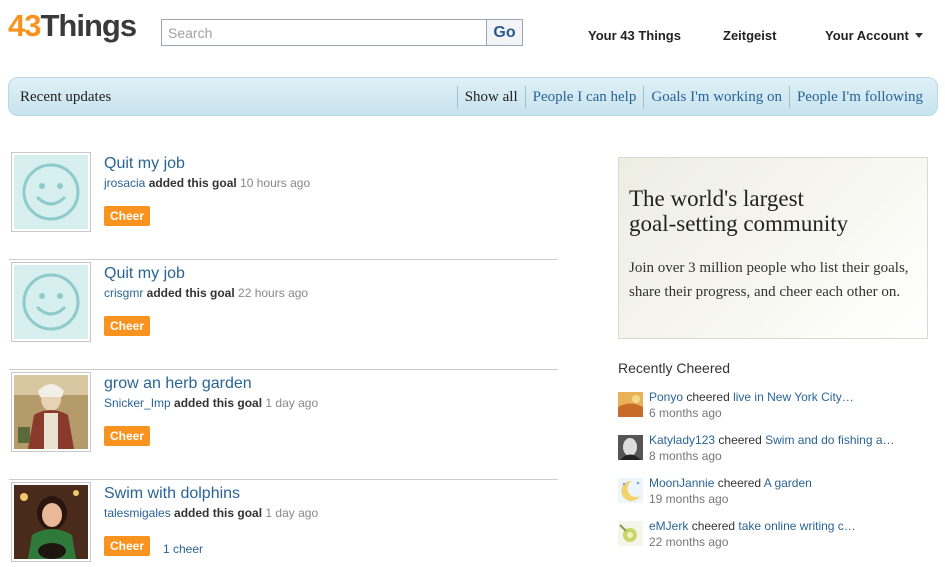 The width and height of the screenshot is (945, 567). I want to click on search-input, so click(324, 32).